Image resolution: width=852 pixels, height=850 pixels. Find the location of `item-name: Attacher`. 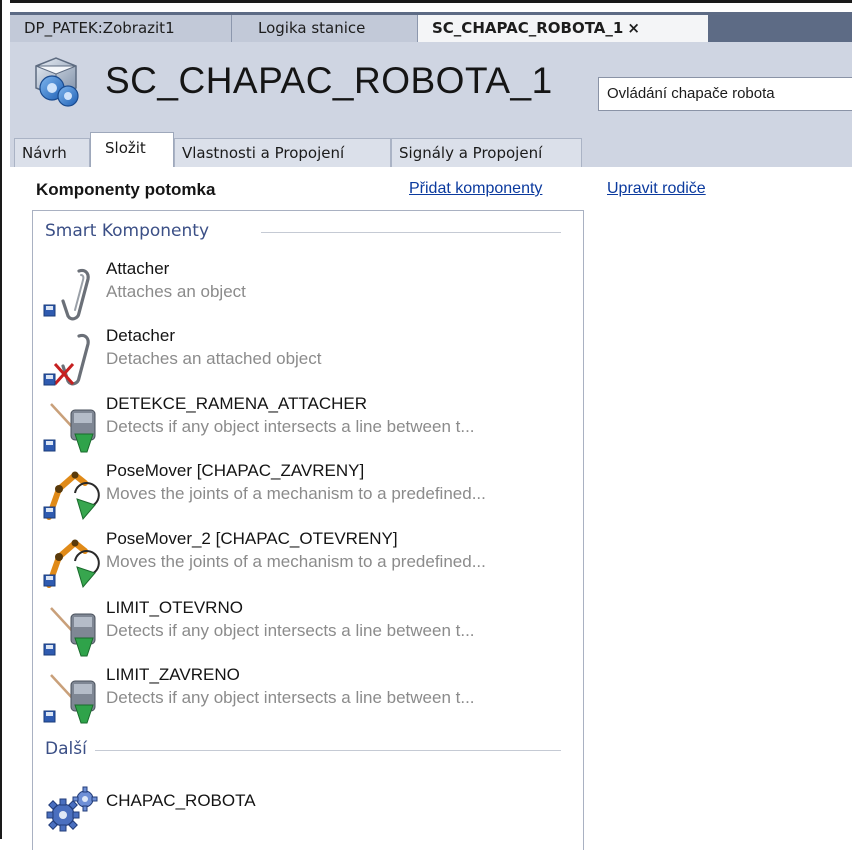

item-name: Attacher is located at coordinates (138, 268).